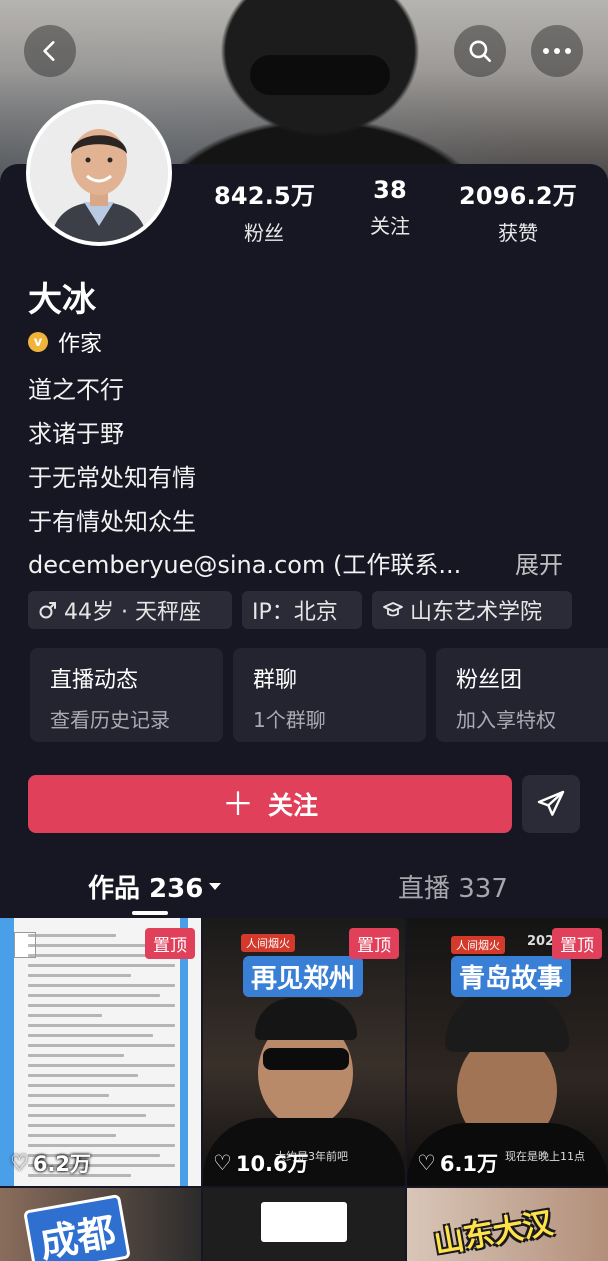 Image resolution: width=608 pixels, height=1261 pixels. Describe the element at coordinates (215, 886) in the screenshot. I see `caret-down-icon` at that location.